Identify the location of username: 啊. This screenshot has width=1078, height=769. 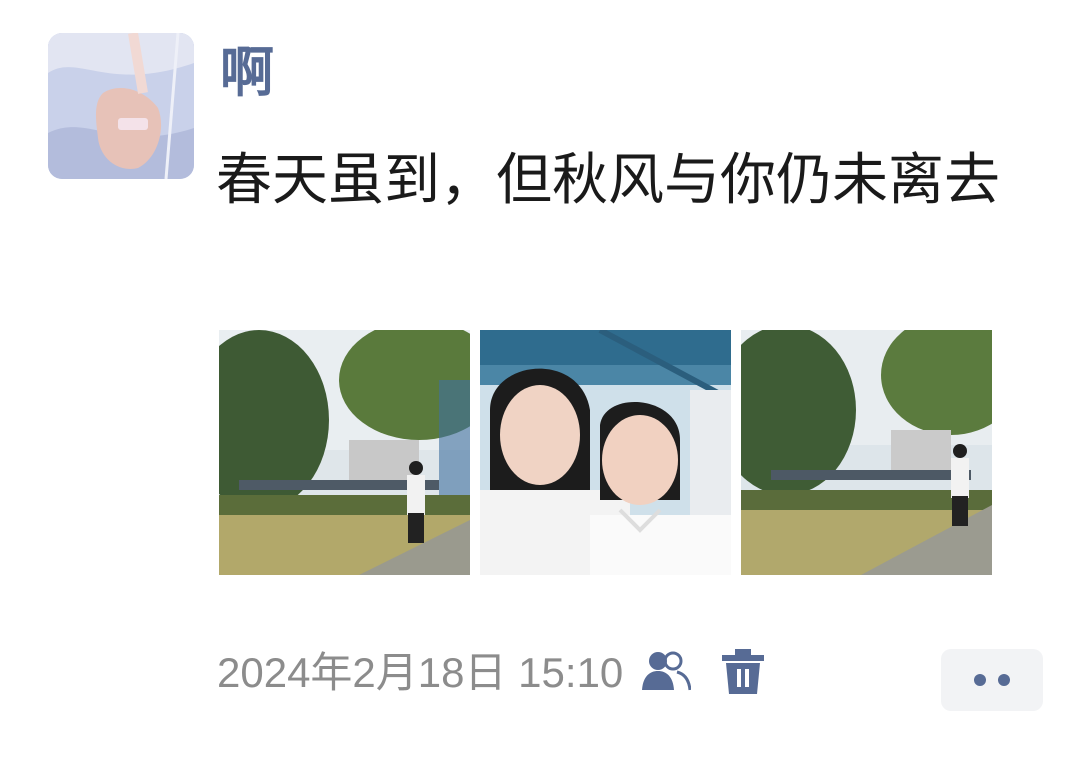
(247, 73).